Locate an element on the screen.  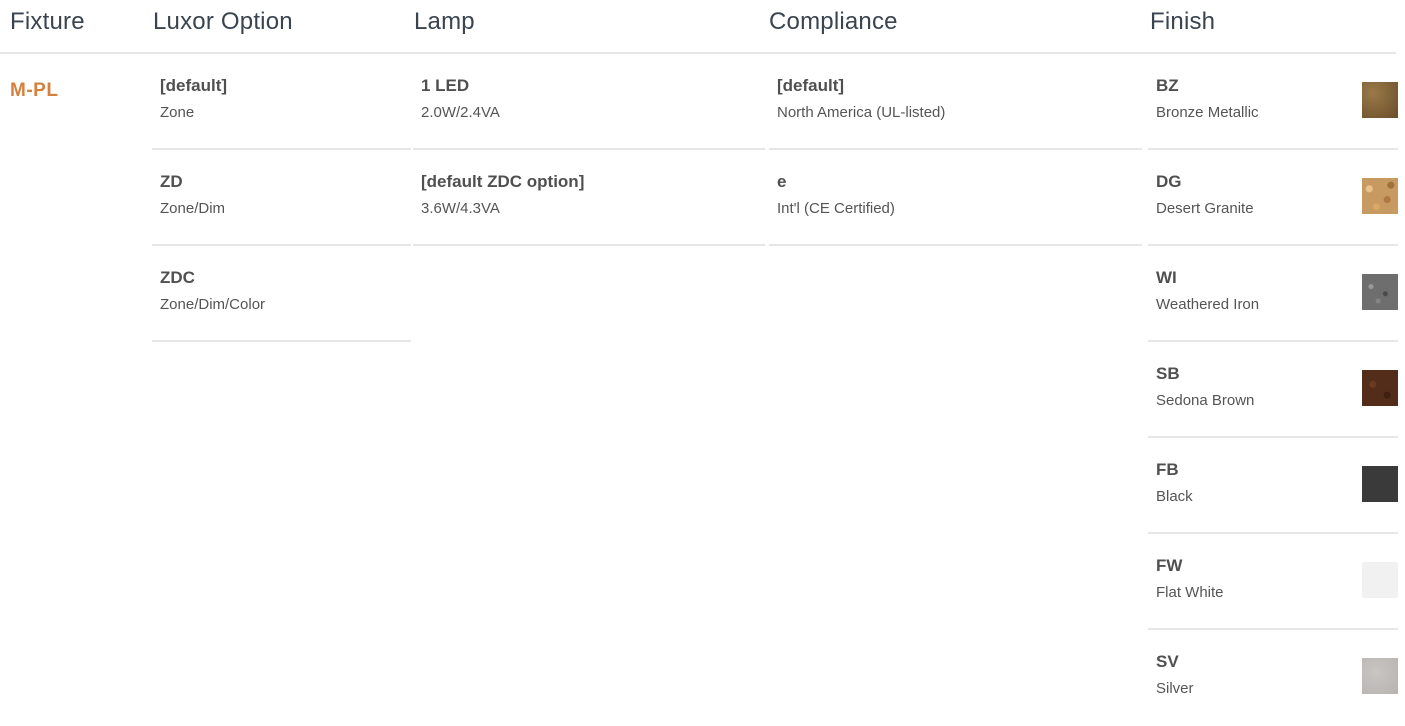
option-desc: Zone/Dim/Color is located at coordinates (213, 304).